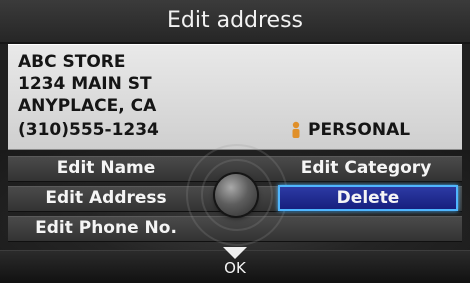 Image resolution: width=470 pixels, height=283 pixels. I want to click on address-category: PERSONAL, so click(350, 130).